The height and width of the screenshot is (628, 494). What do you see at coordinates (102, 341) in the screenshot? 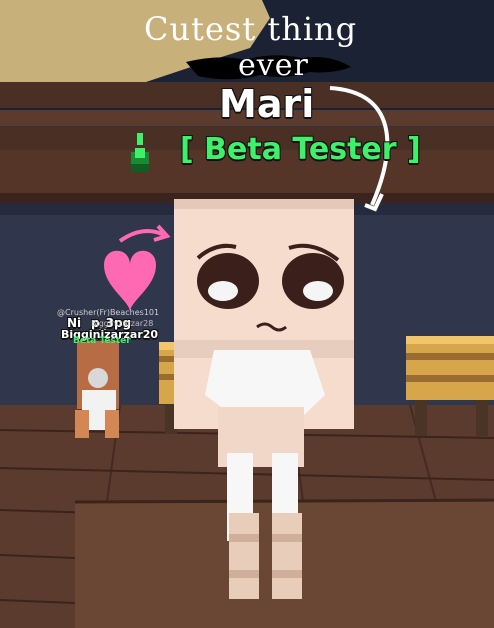
I see `bg-player-title: Beta Tester` at bounding box center [102, 341].